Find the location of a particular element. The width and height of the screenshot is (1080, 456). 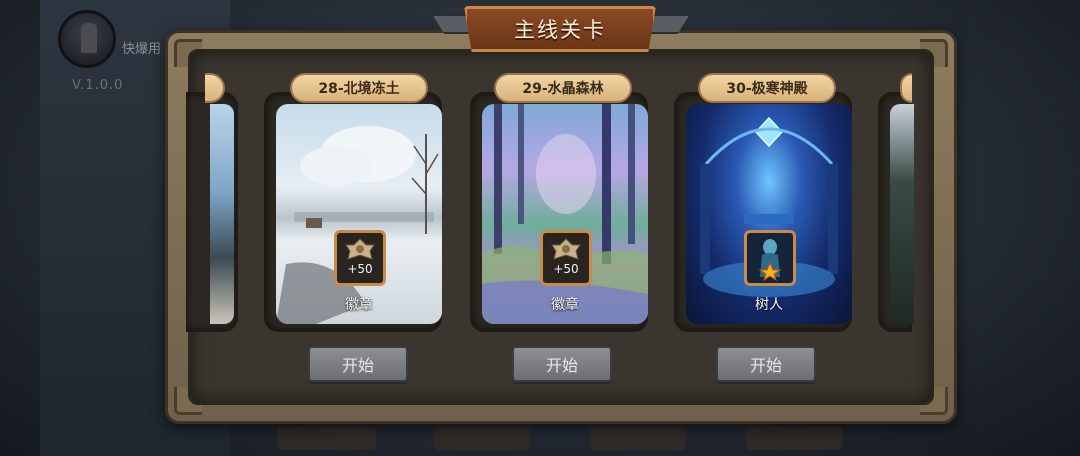

stage-image-temple: 树人 is located at coordinates (769, 214).